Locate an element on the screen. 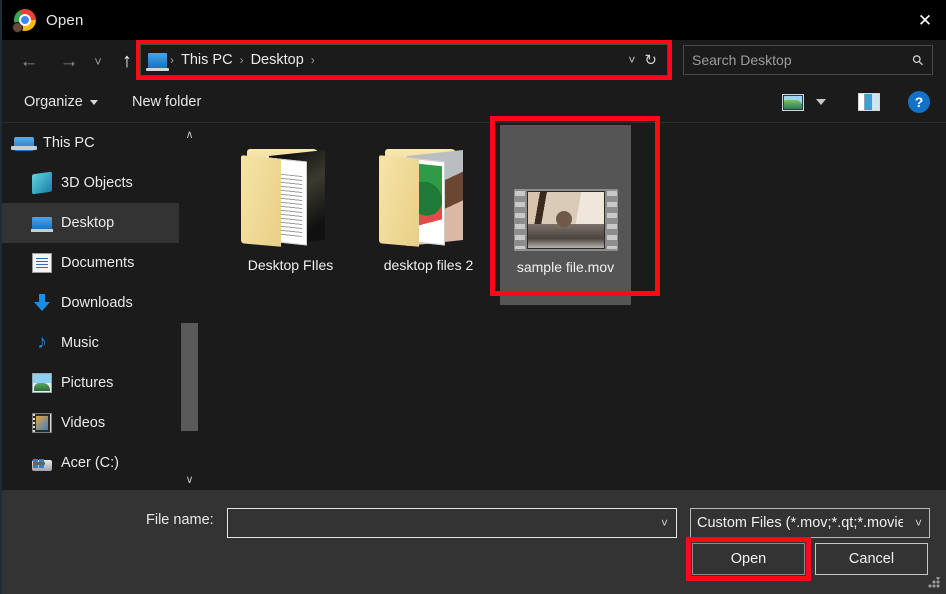 Image resolution: width=946 pixels, height=594 pixels. sidebar-item-videos: Videos is located at coordinates (90, 423).